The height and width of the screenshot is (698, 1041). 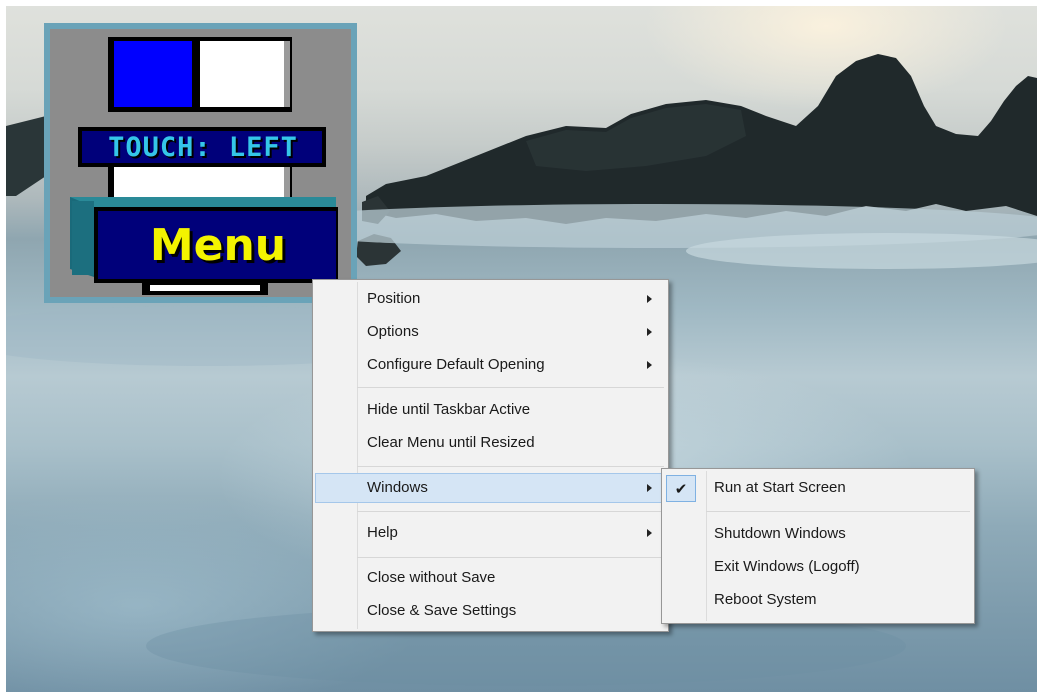 What do you see at coordinates (787, 566) in the screenshot?
I see `menu-item-label: Exit Windows (Logoff)` at bounding box center [787, 566].